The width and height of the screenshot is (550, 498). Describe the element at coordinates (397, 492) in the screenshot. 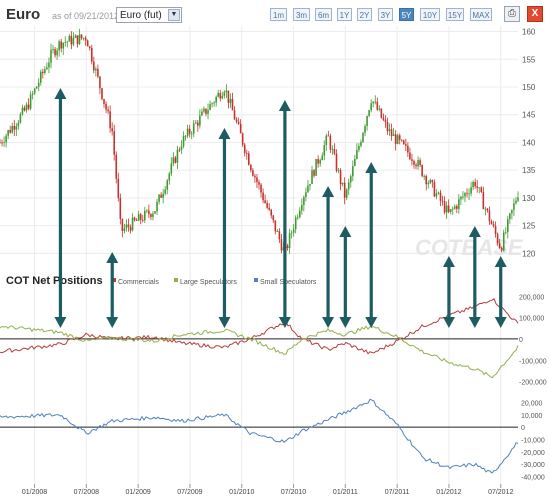

I see `x-tick-label: 07/2011` at that location.